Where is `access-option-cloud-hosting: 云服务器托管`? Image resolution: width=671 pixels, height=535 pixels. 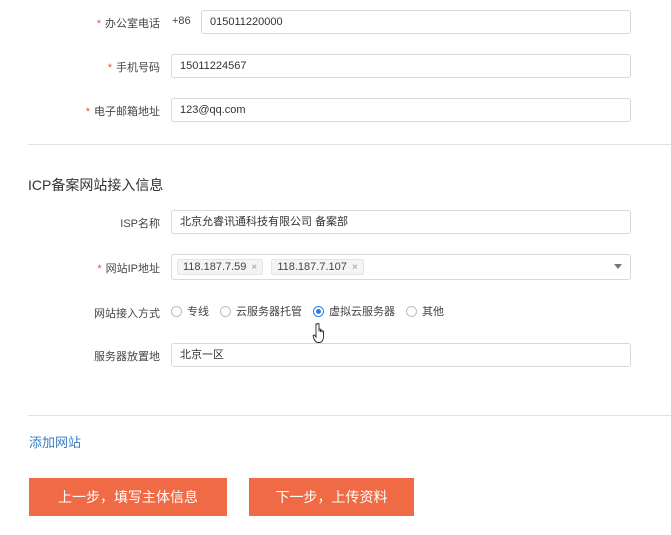
access-option-cloud-hosting: 云服务器托管 is located at coordinates (261, 311).